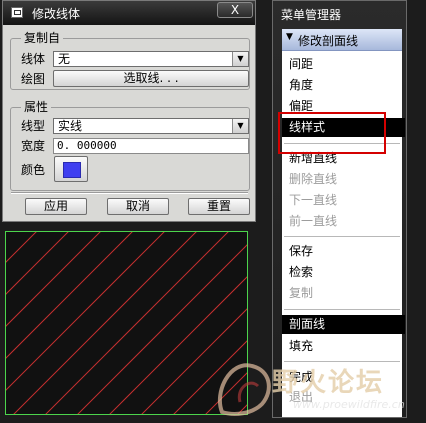  I want to click on menu-item-delete-line: 删除直线, so click(313, 179).